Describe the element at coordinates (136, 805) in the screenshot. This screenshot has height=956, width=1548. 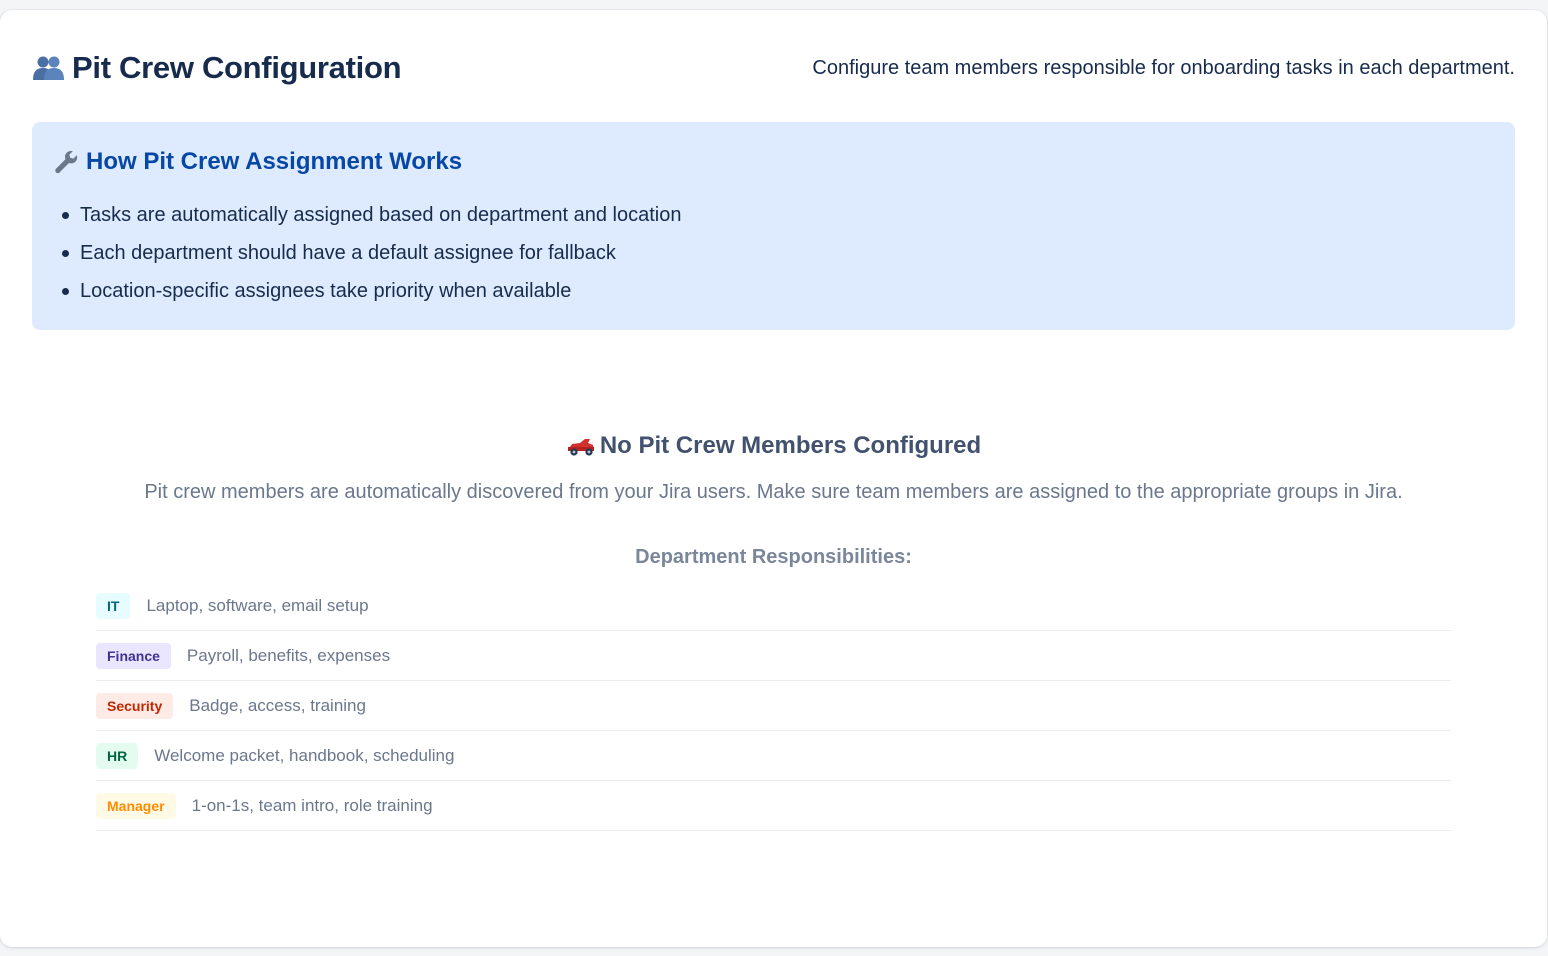
I see `department-badge-manager: Manager` at that location.